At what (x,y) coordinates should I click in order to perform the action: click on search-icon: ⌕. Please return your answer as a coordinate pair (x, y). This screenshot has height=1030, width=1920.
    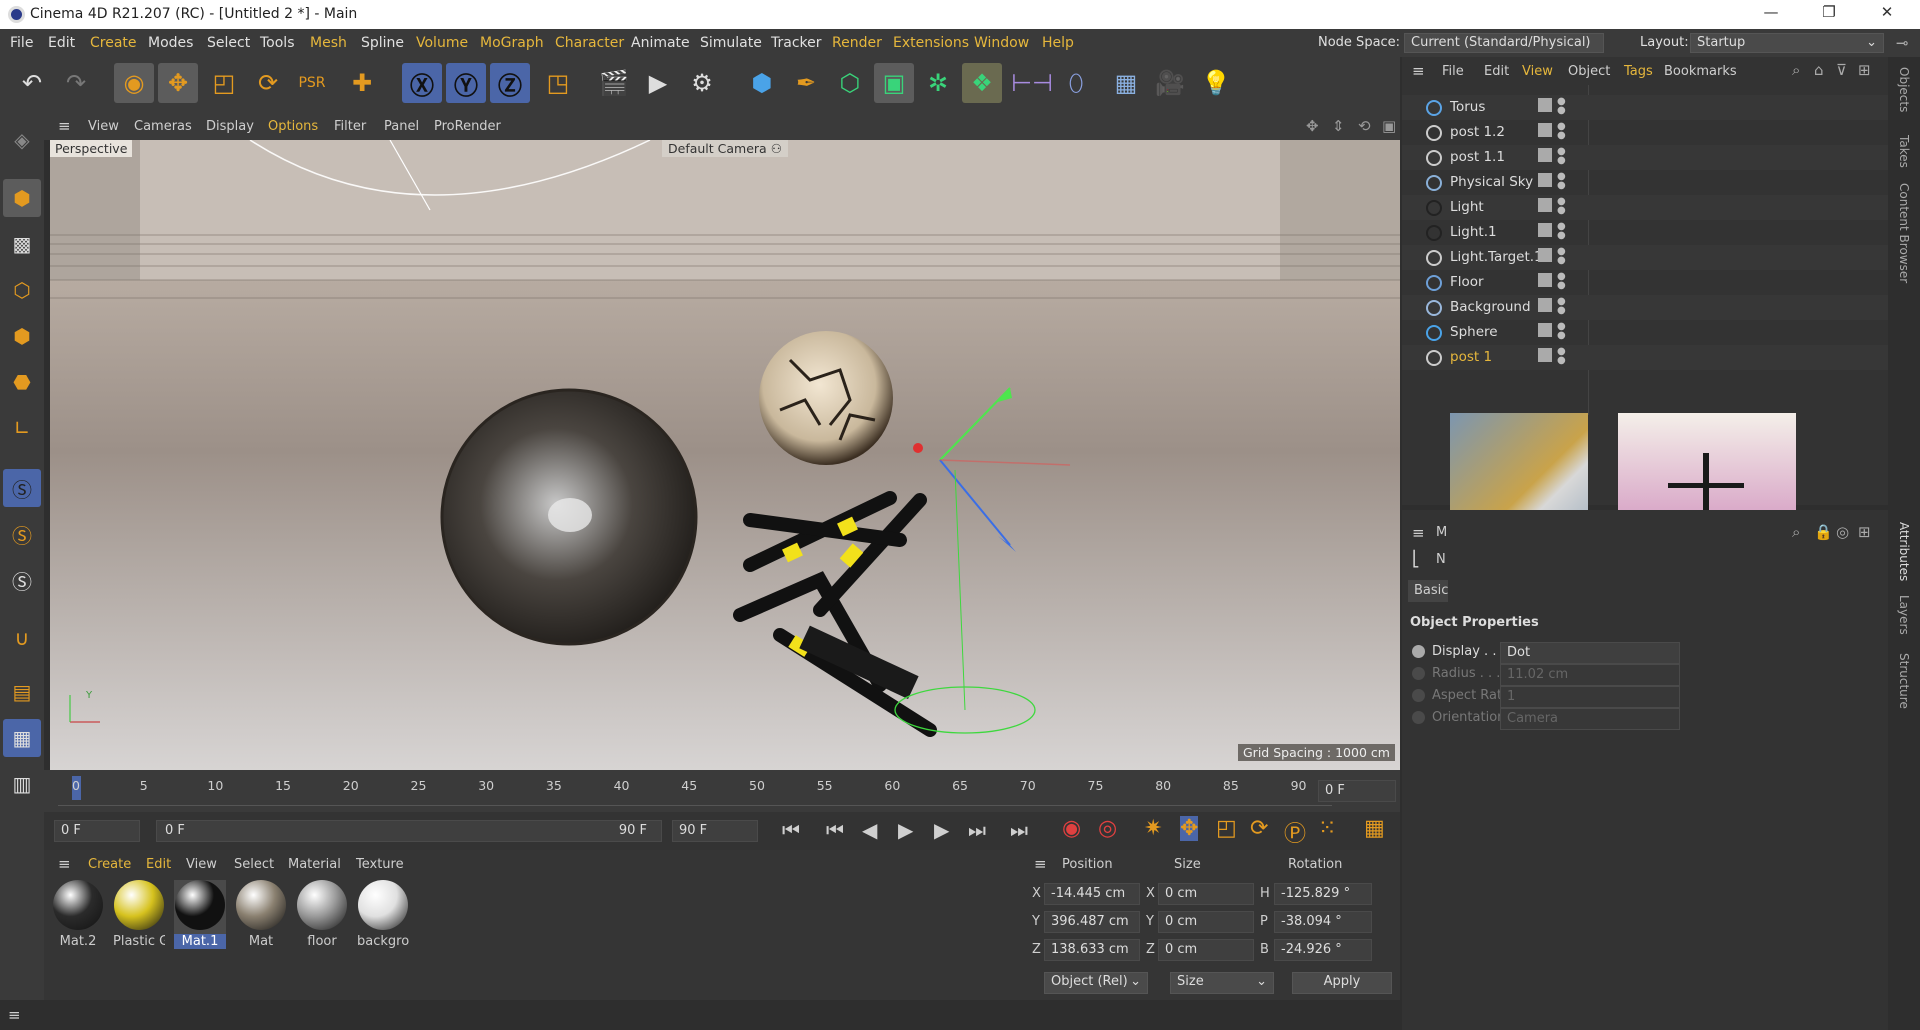
    Looking at the image, I should click on (1796, 532).